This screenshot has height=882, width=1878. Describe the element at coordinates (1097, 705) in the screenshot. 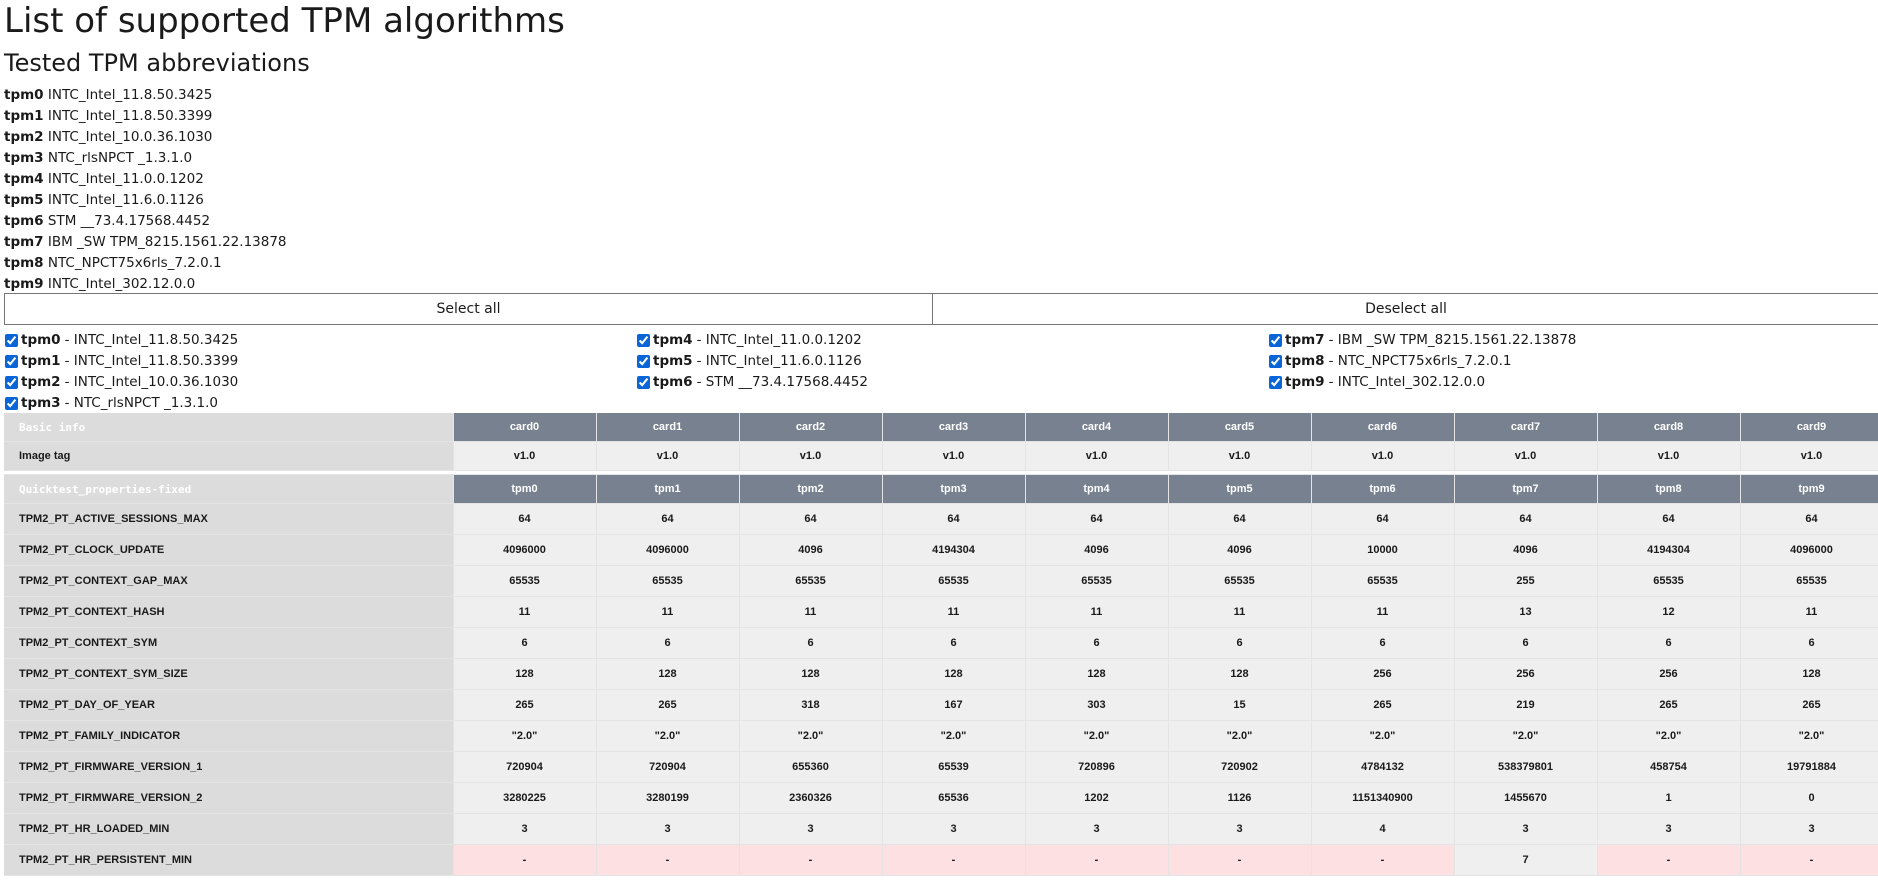

I see `property-value-cell: 303` at that location.